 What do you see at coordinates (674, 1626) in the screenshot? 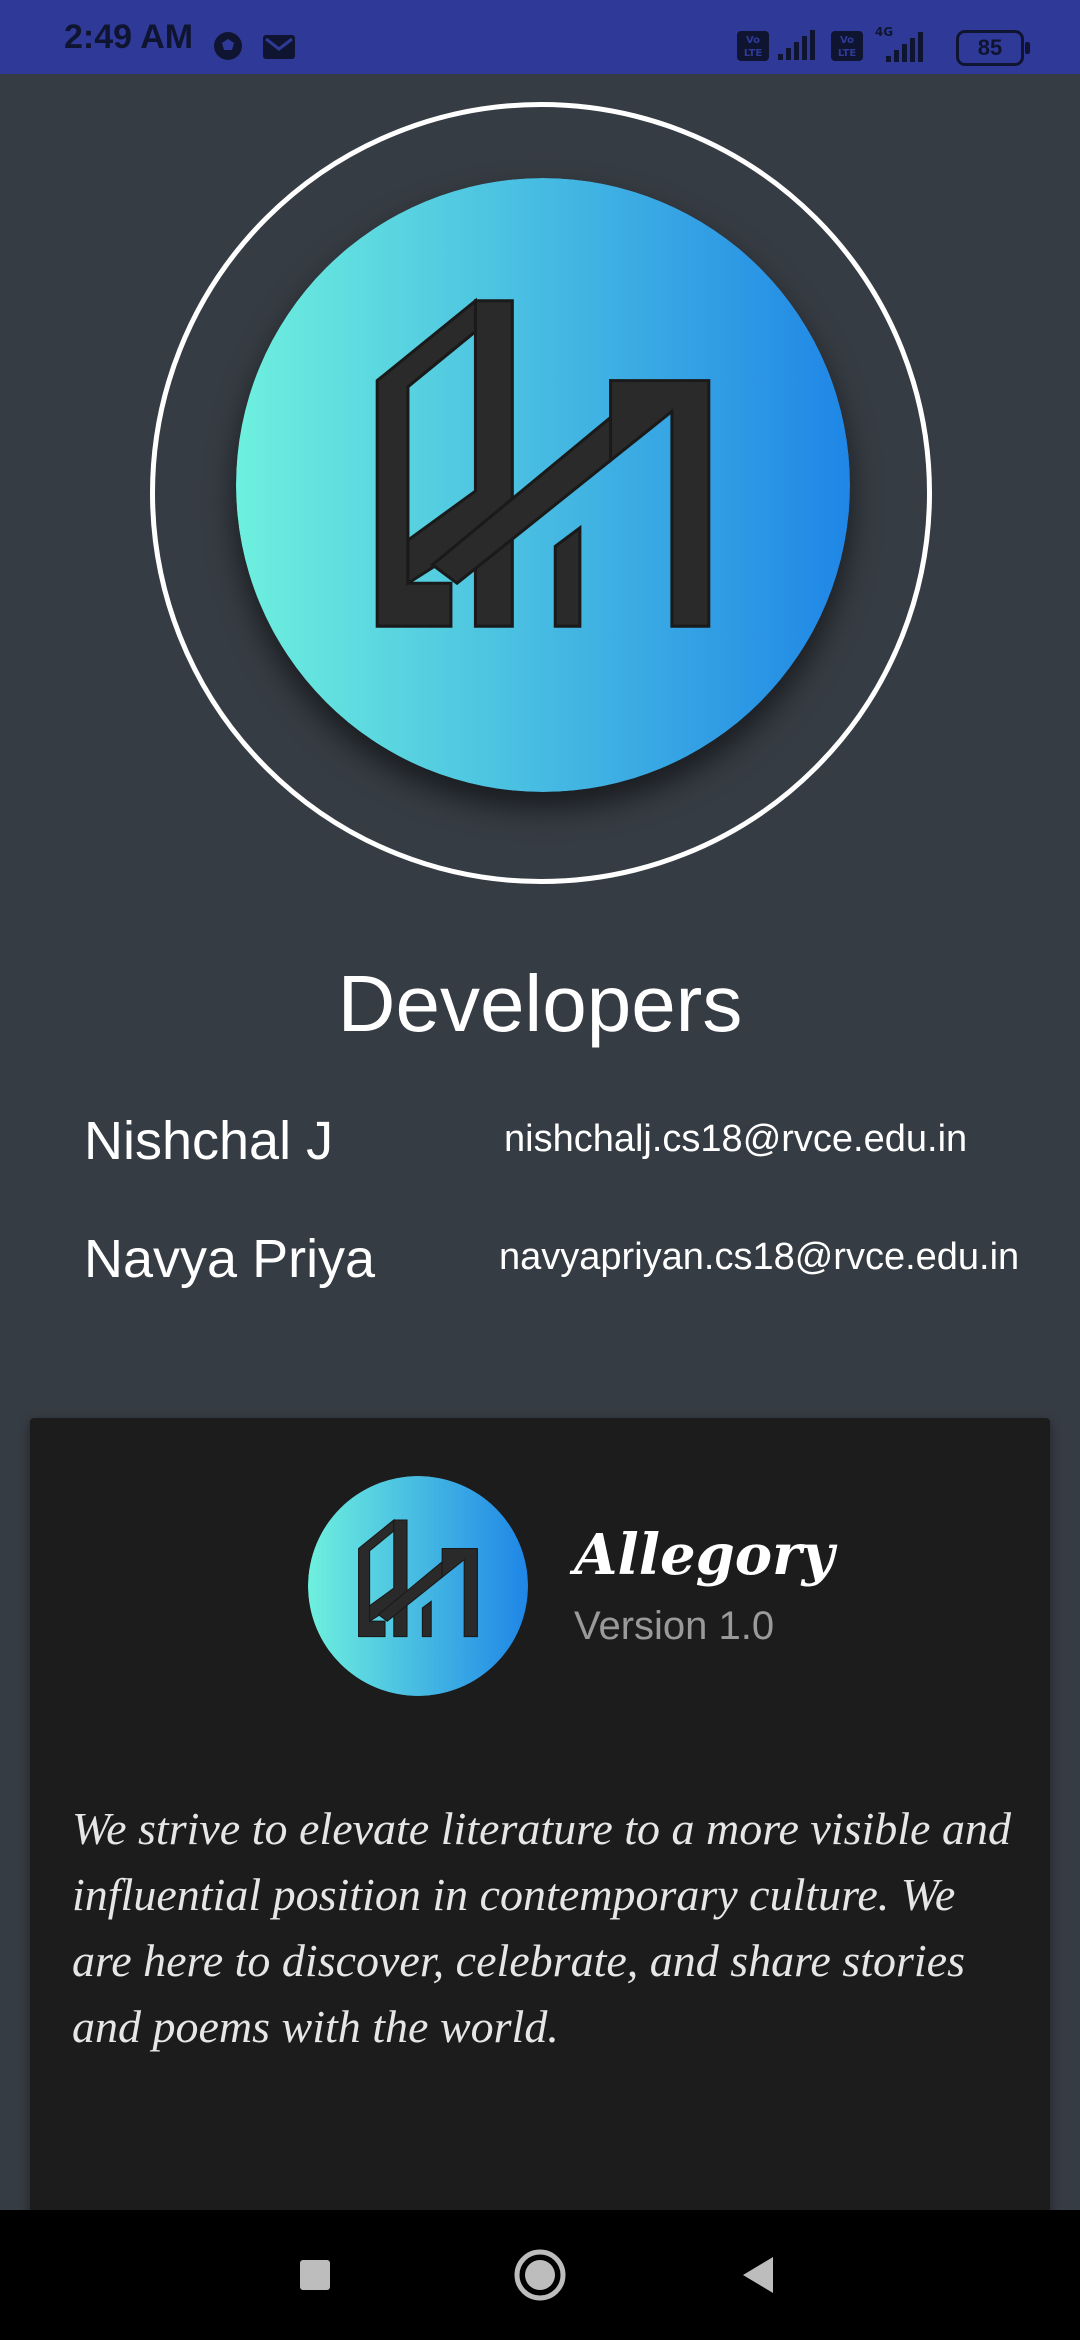
I see `app-version: Version 1.0` at bounding box center [674, 1626].